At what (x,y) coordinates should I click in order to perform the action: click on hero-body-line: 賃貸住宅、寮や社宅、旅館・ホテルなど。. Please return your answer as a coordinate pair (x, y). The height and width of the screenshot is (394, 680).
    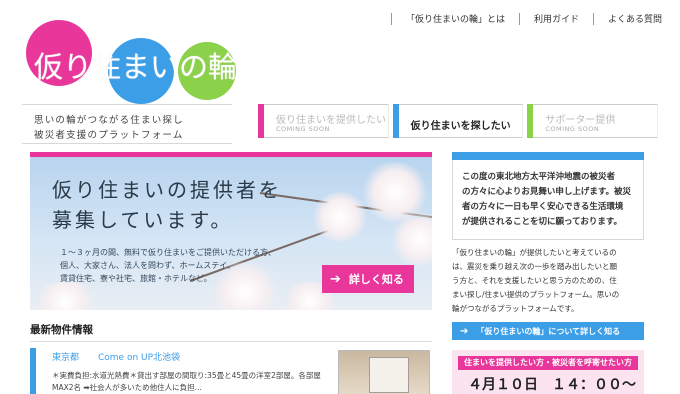
    Looking at the image, I should click on (136, 278).